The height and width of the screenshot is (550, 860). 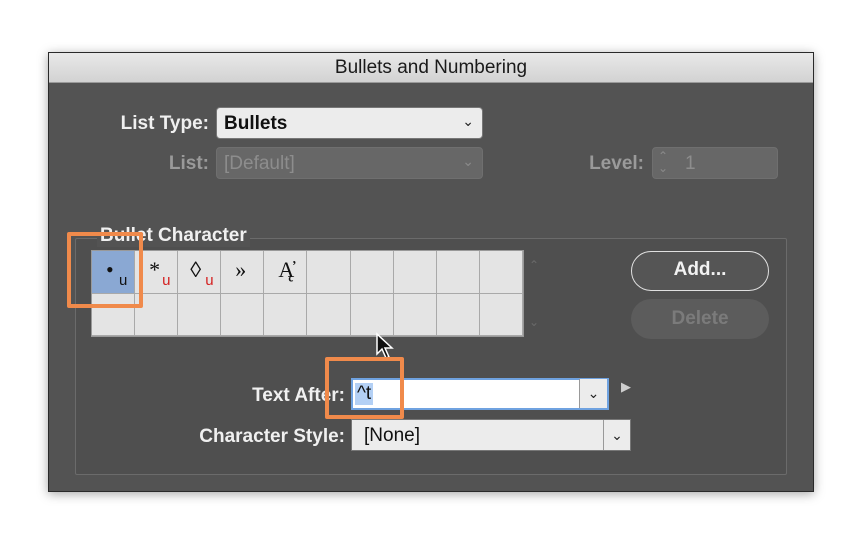 I want to click on bullet-grid: • u * u ◊ u » Ą̓, so click(x=307, y=293).